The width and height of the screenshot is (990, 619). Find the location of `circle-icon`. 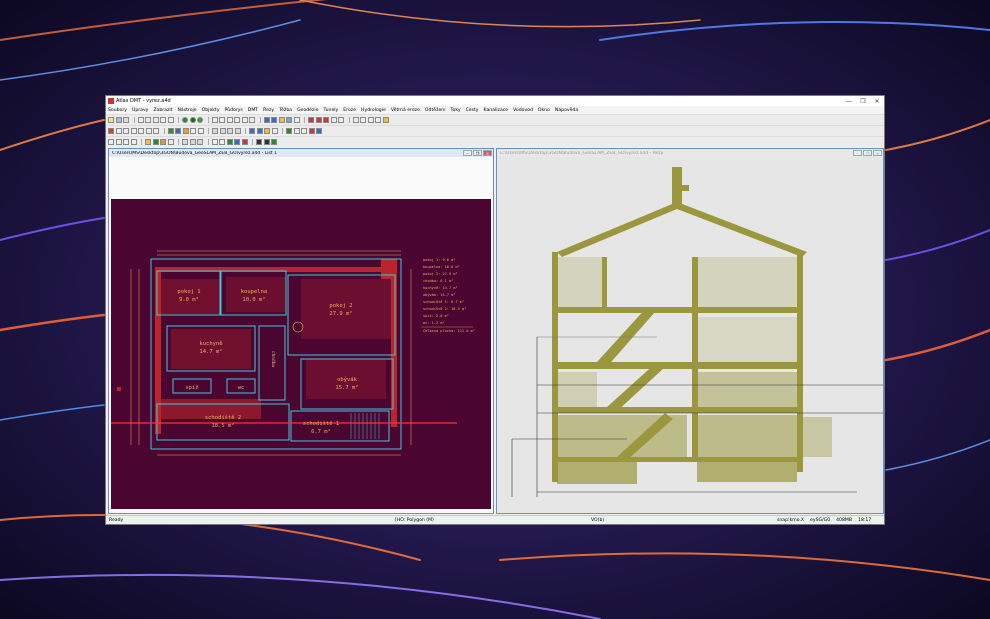

circle-icon is located at coordinates (126, 131).